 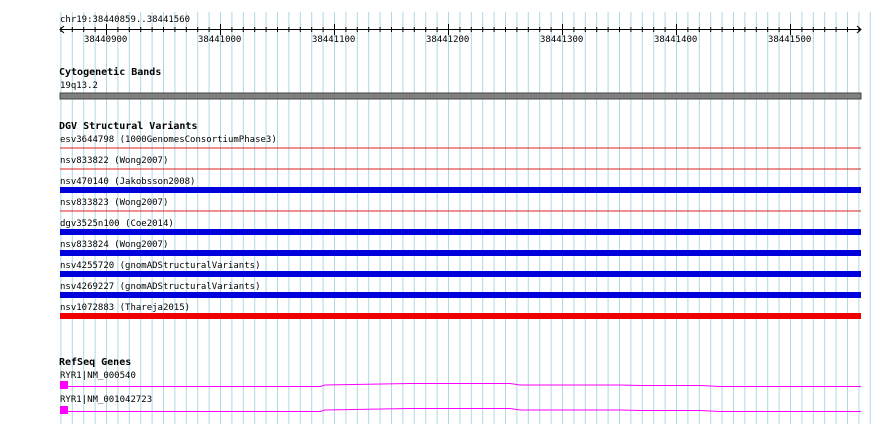 What do you see at coordinates (334, 40) in the screenshot?
I see `ruler-tick-label: 38441100` at bounding box center [334, 40].